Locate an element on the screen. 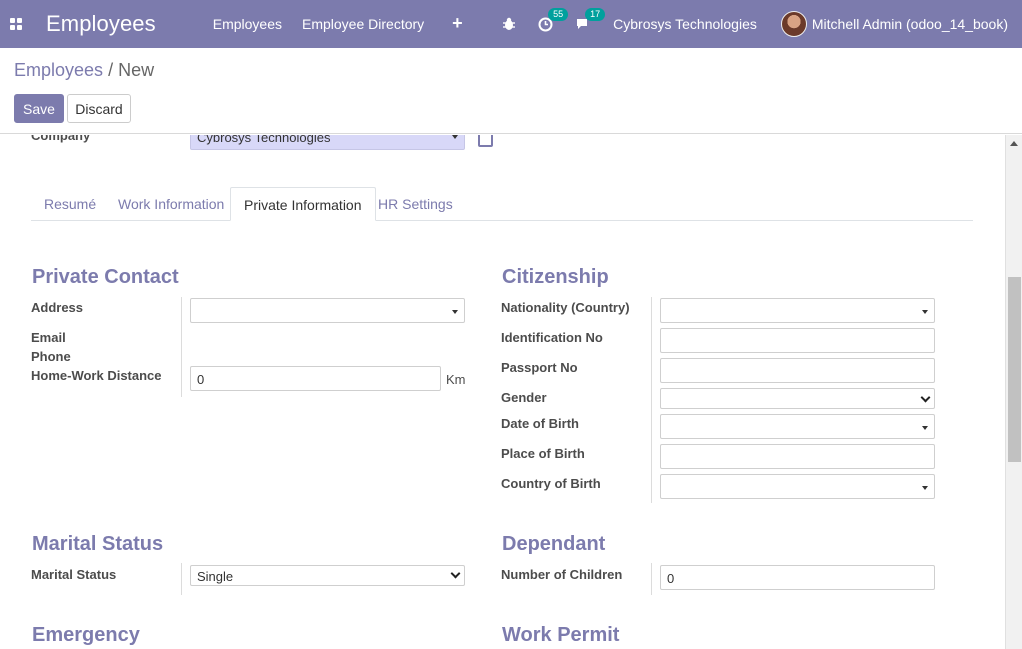  control-panel: Employees / New Save Discard is located at coordinates (511, 91).